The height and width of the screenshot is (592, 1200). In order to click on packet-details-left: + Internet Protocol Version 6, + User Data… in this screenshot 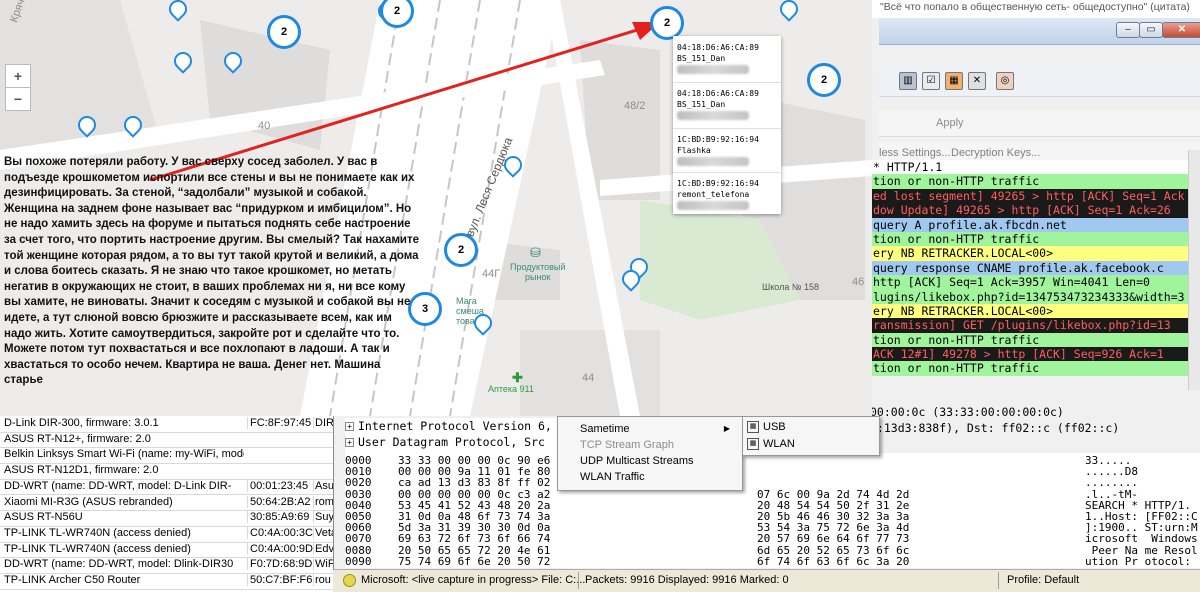, I will do `click(452, 436)`.